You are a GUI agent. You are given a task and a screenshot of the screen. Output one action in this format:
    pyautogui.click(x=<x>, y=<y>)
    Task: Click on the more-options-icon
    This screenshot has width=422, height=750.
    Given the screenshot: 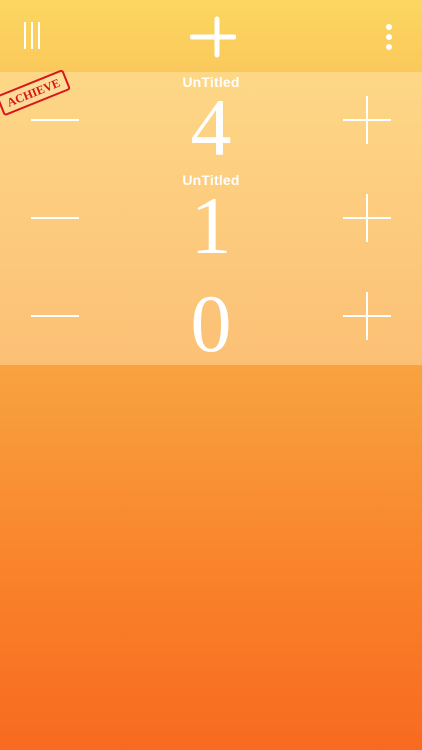 What is the action you would take?
    pyautogui.click(x=389, y=37)
    